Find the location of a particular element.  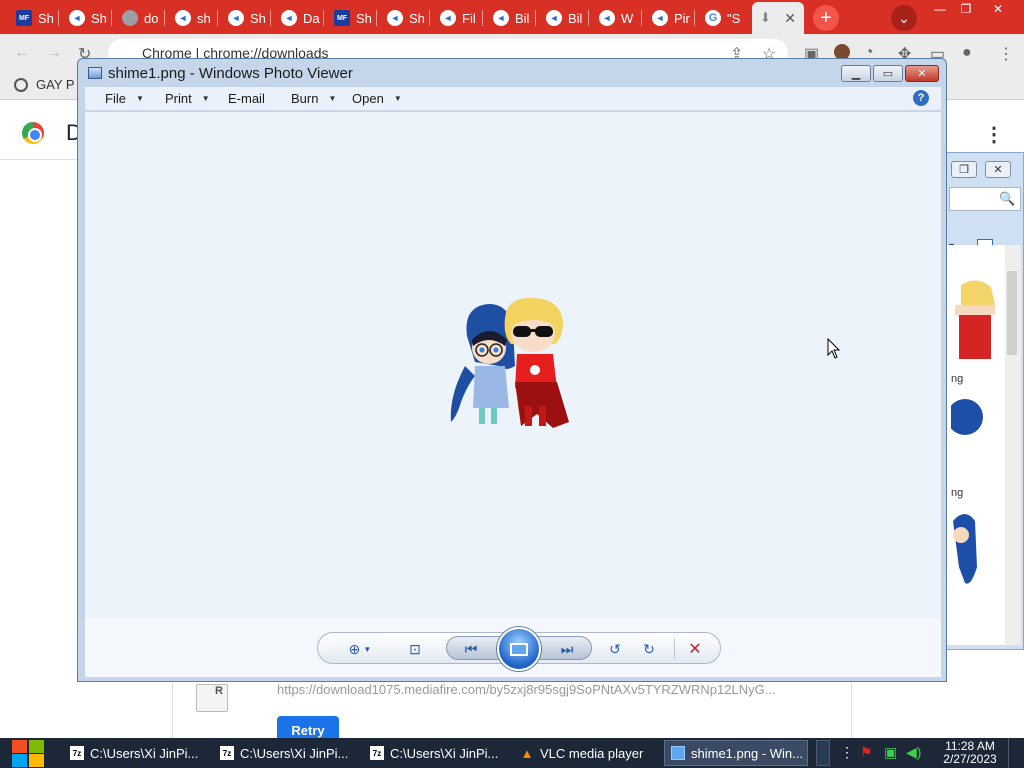

volume-icon: ◀) is located at coordinates (913, 752).